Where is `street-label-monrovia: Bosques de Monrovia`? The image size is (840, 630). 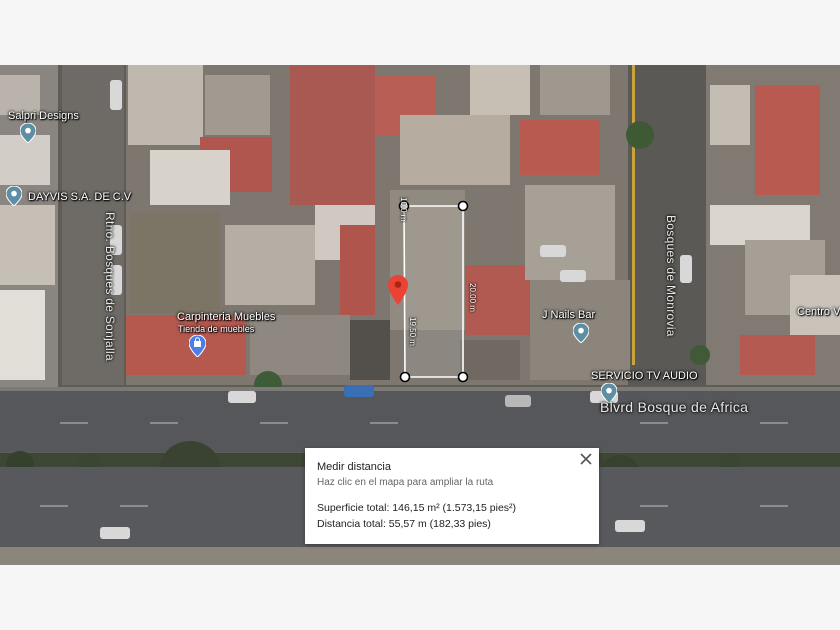
street-label-monrovia: Bosques de Monrovia is located at coordinates (671, 276).